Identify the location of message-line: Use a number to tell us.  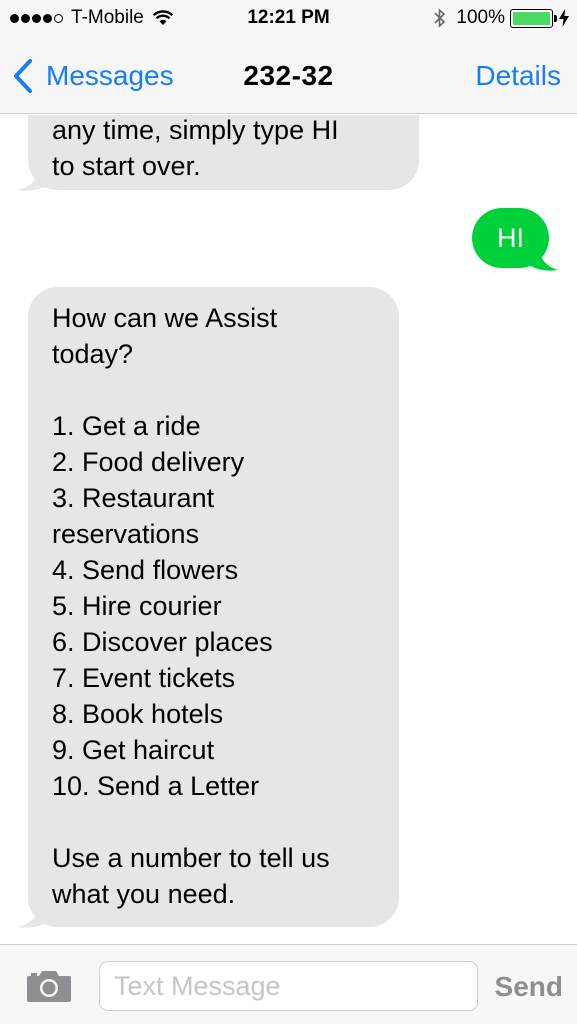
(191, 858).